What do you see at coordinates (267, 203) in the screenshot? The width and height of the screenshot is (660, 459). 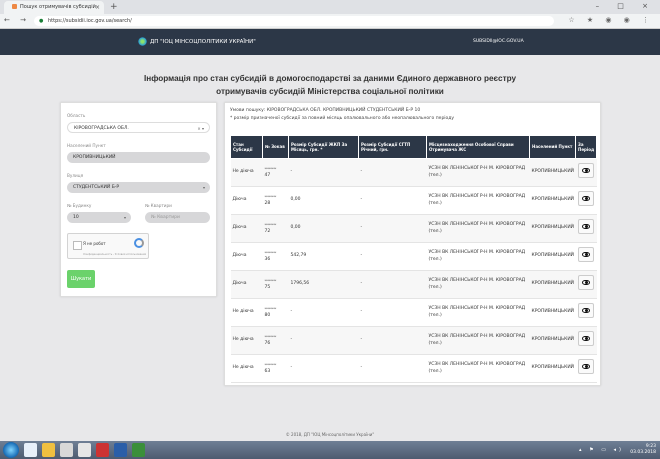 I see `number-suffix: 28` at bounding box center [267, 203].